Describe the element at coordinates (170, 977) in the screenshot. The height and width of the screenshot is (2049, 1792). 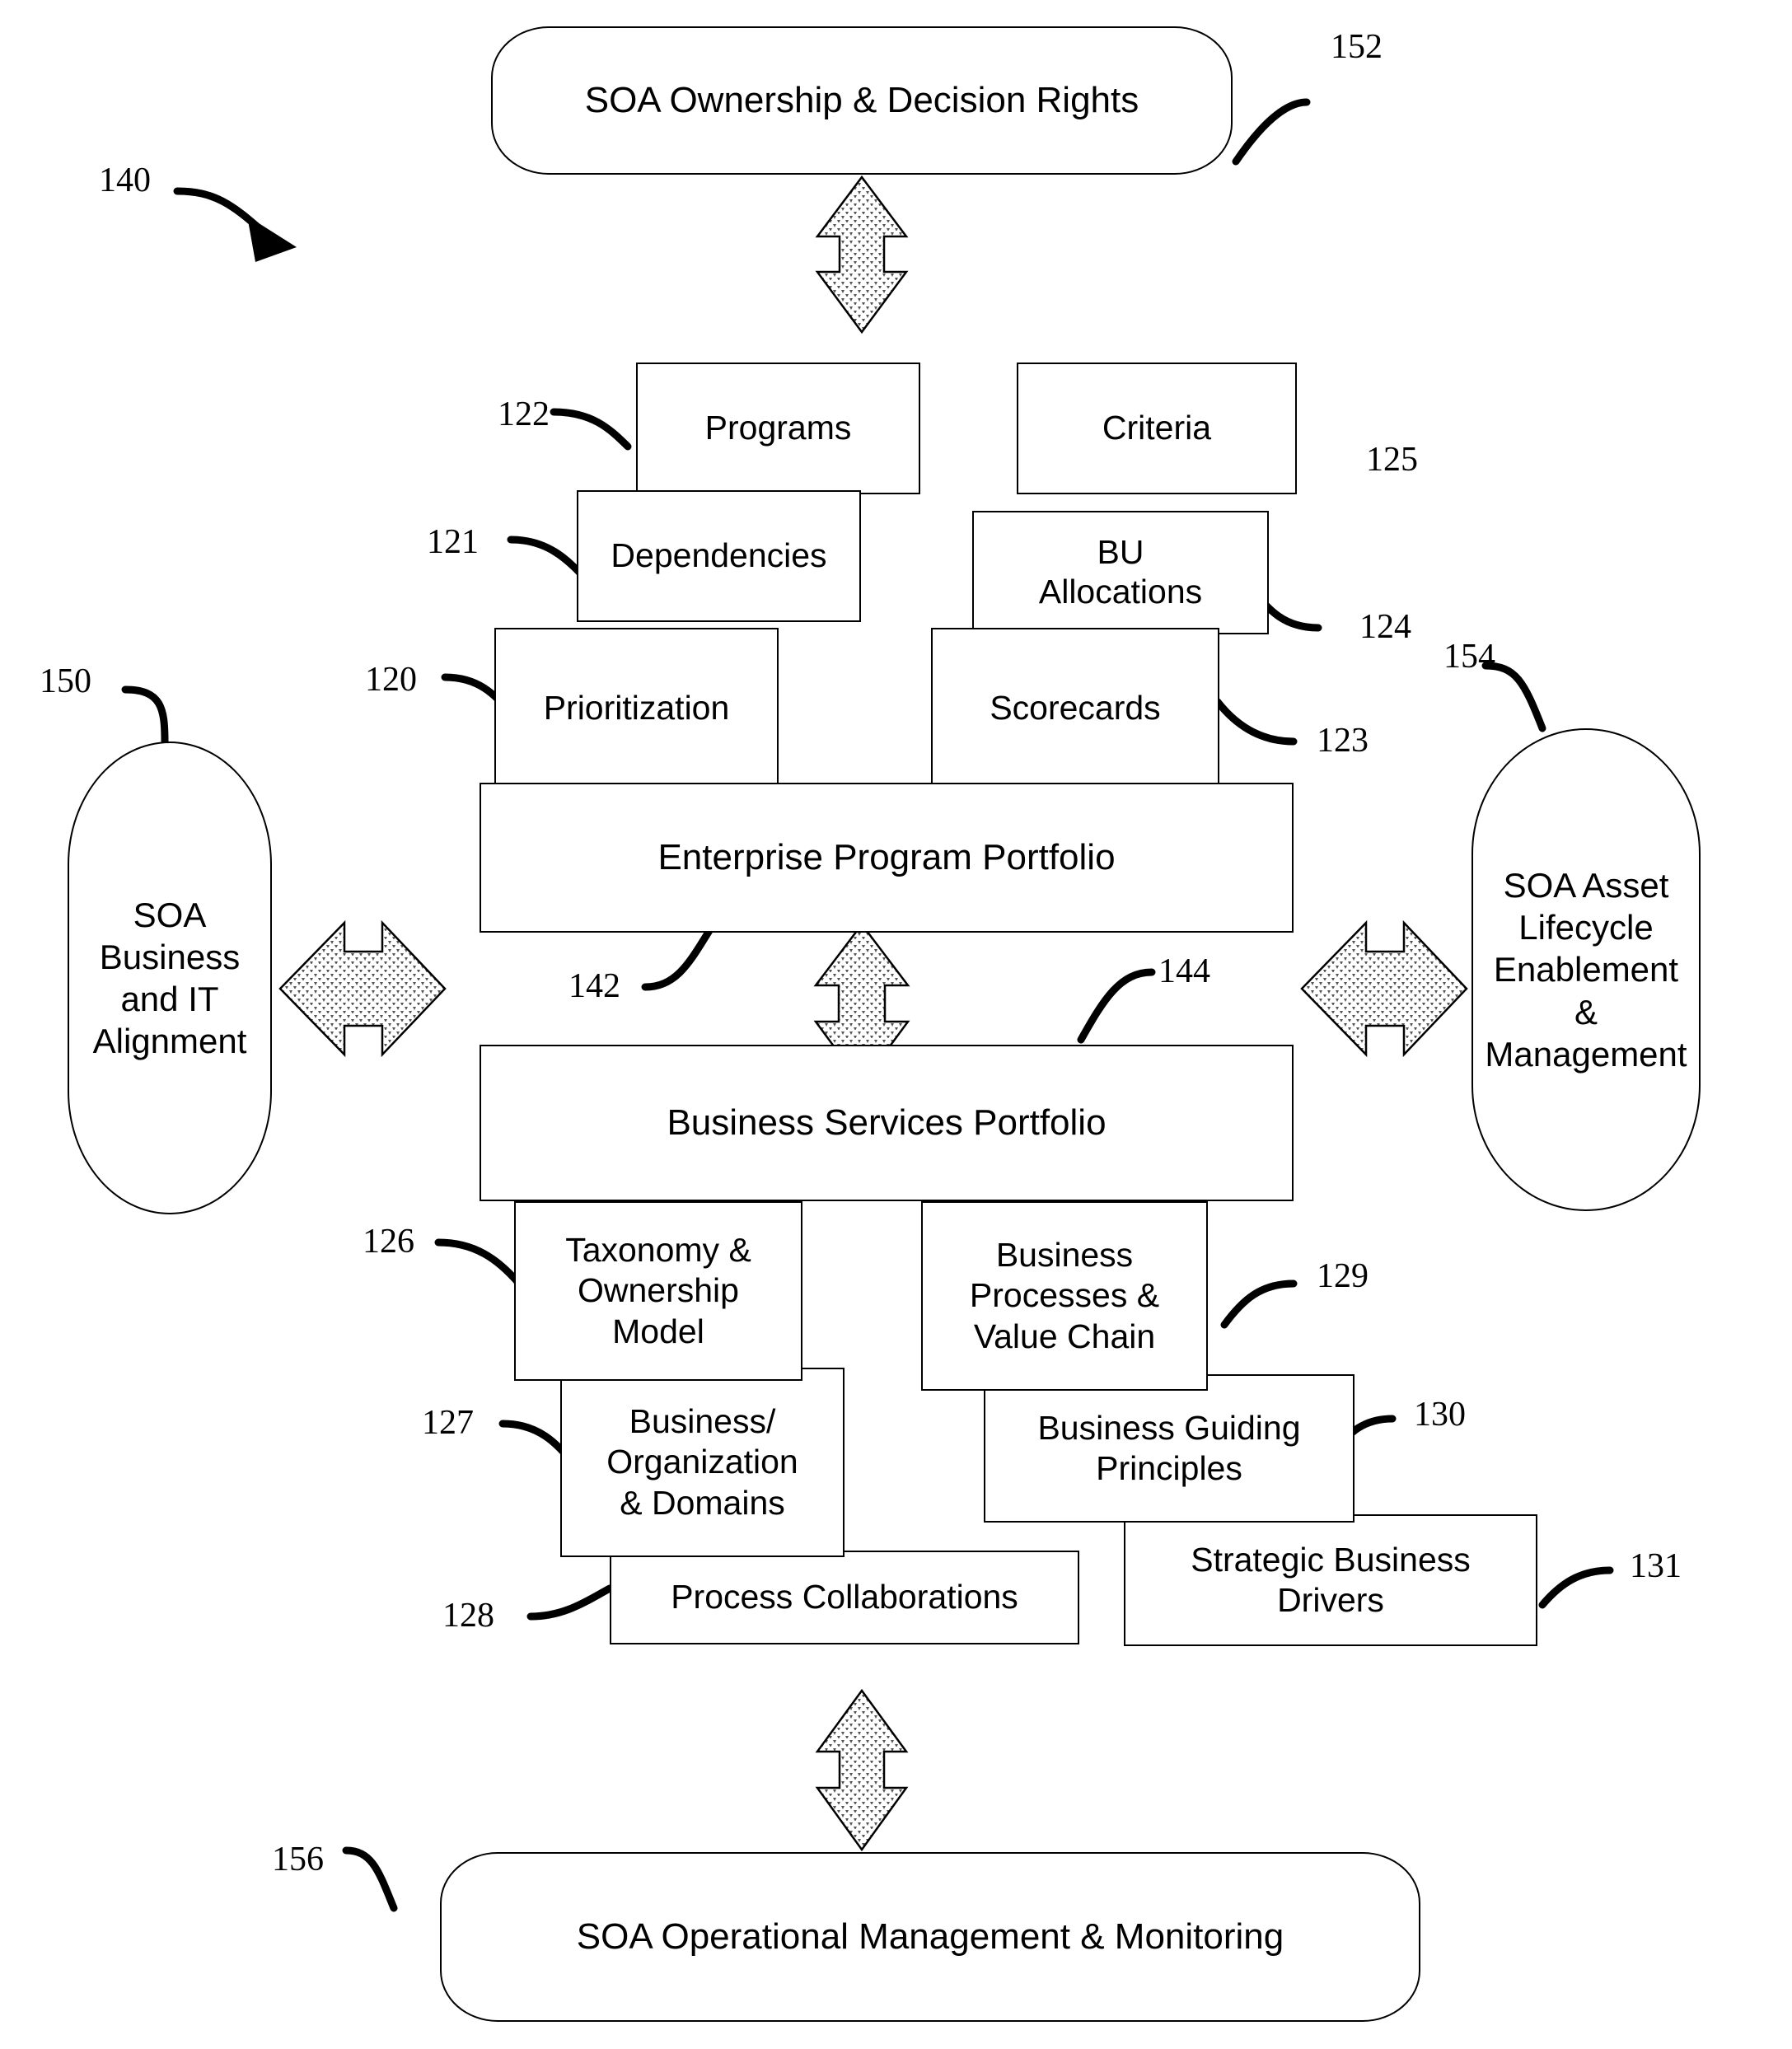
I see `oval-soa-business-it-alignment: SOA Business and IT Alignment` at that location.